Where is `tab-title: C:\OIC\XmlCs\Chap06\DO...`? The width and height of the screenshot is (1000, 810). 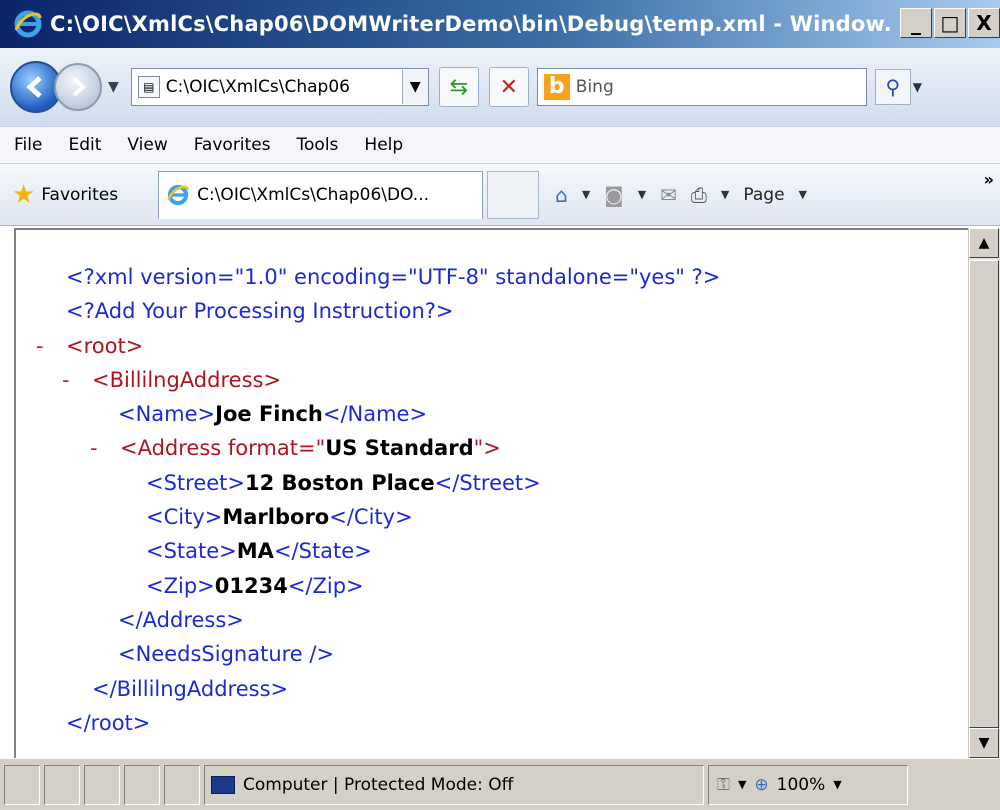 tab-title: C:\OIC\XmlCs\Chap06\DO... is located at coordinates (313, 195).